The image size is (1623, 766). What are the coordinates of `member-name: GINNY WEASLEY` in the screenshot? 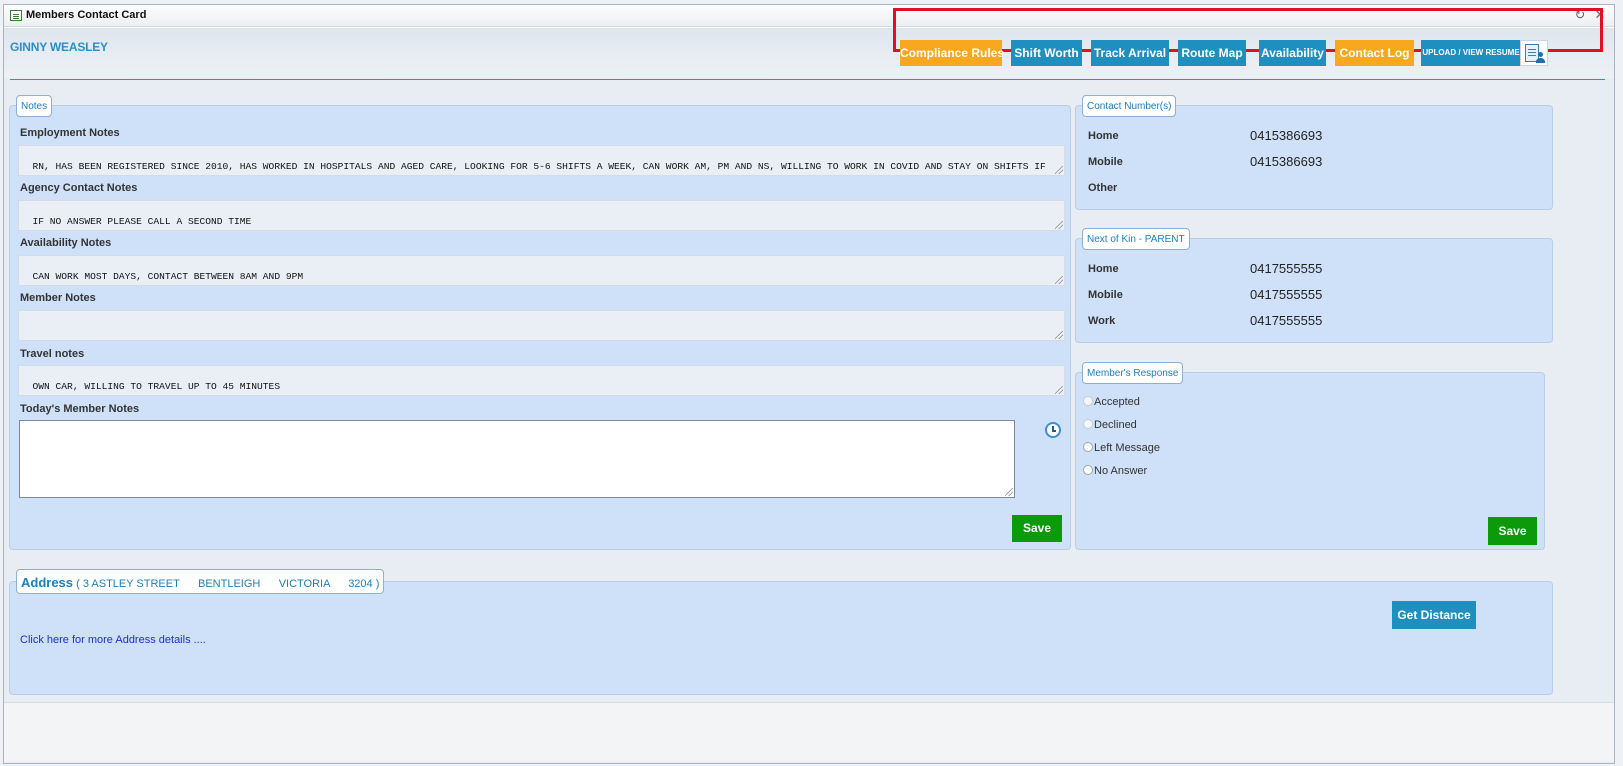 It's located at (59, 47).